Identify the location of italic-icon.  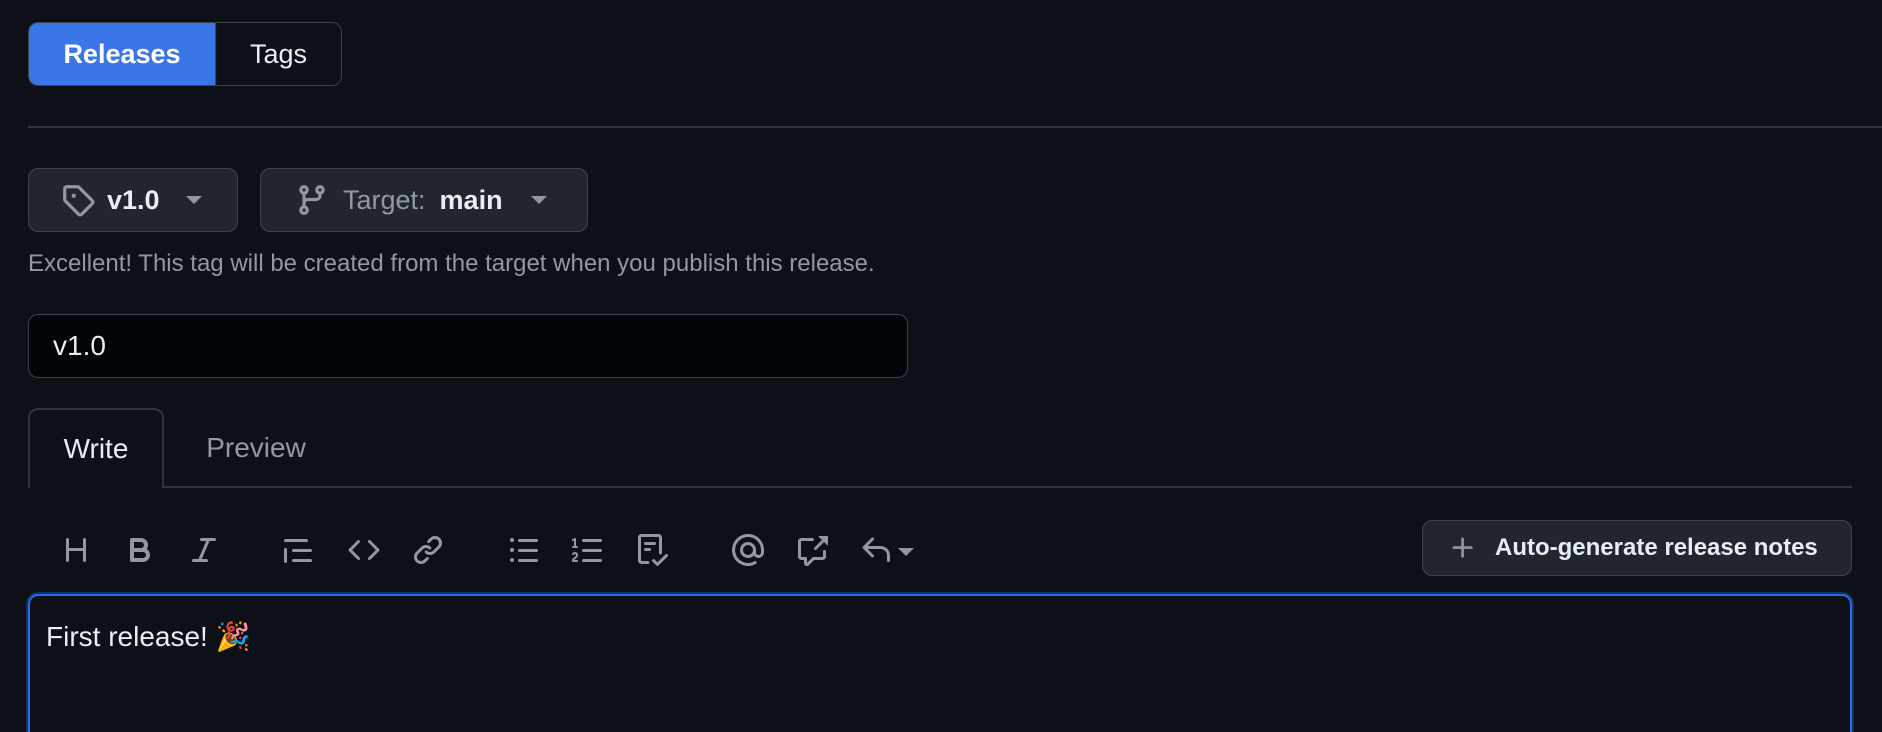
(204, 550).